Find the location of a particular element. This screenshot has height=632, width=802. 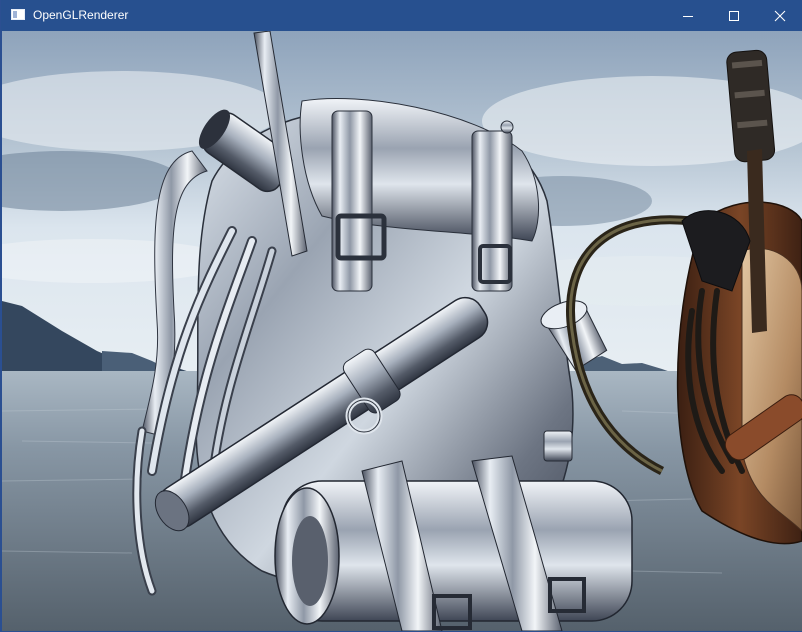

maximize-button is located at coordinates (734, 15).